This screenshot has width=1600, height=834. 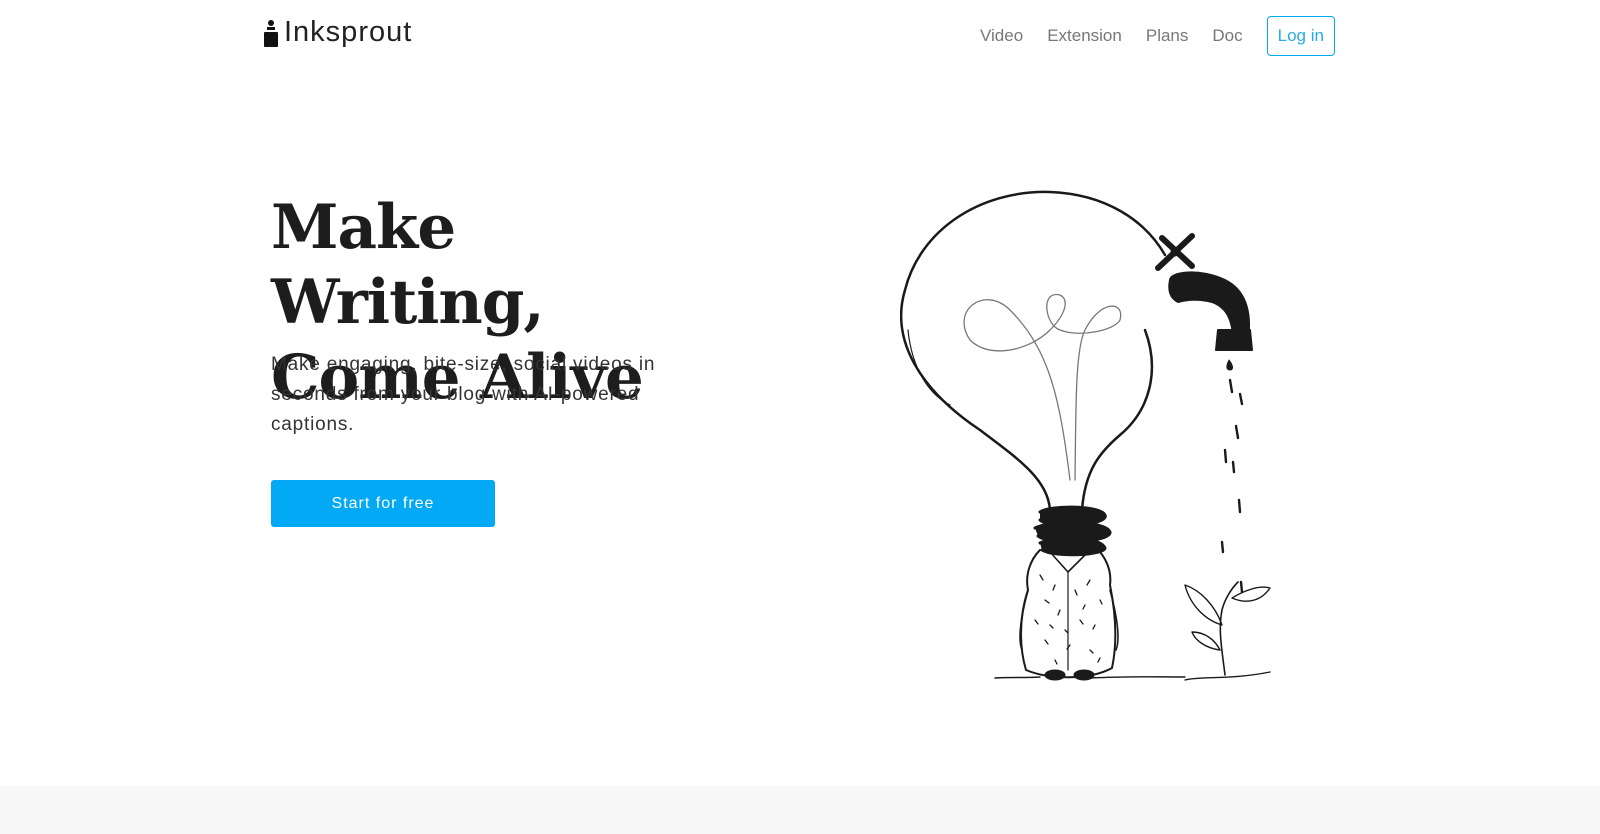 What do you see at coordinates (1084, 36) in the screenshot?
I see `nav-link-extension: Extension` at bounding box center [1084, 36].